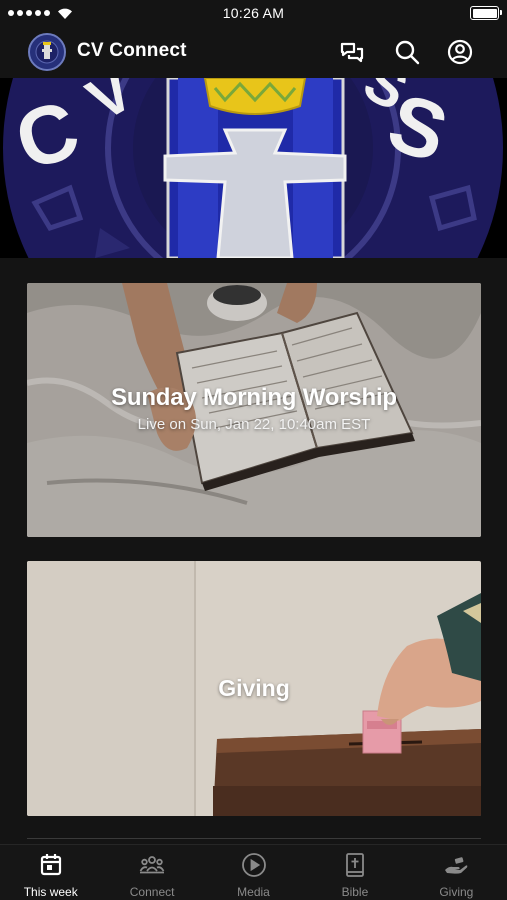  I want to click on chat-icon, so click(352, 52).